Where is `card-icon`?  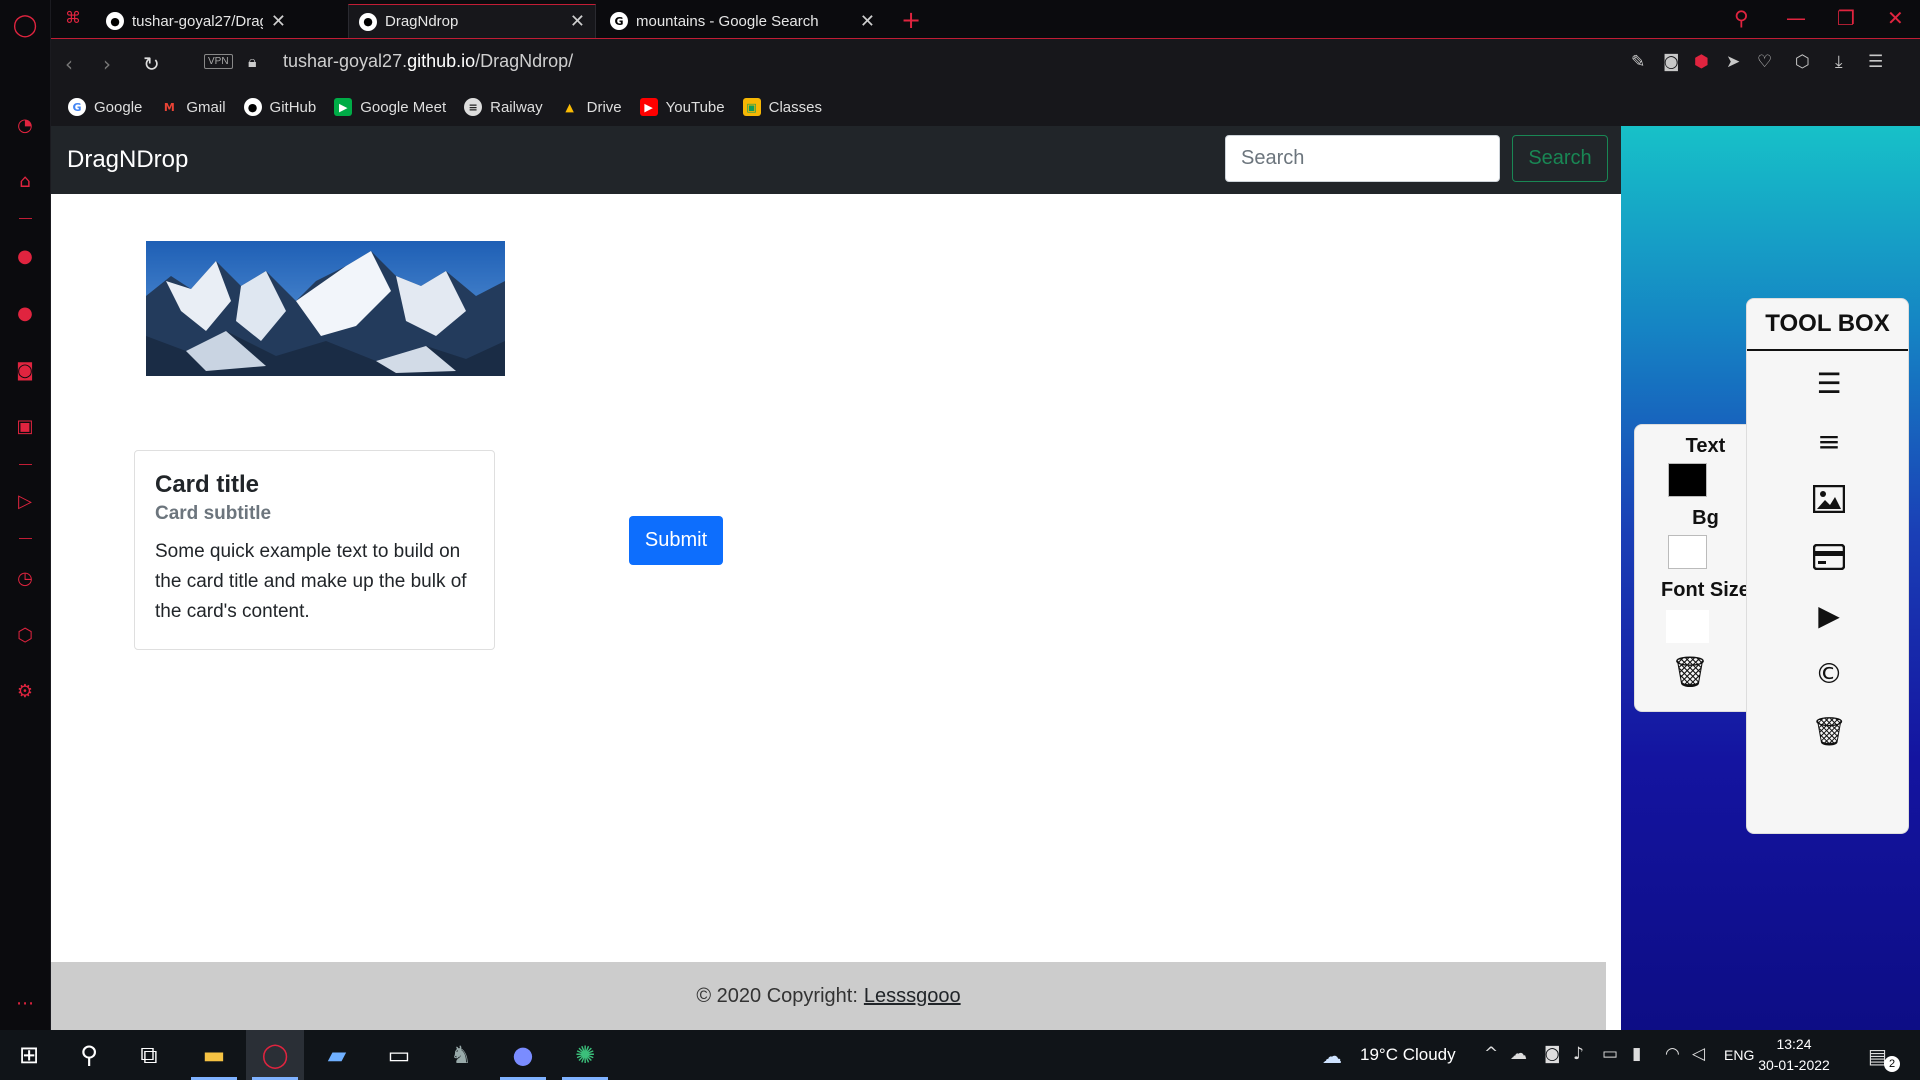 card-icon is located at coordinates (1829, 557).